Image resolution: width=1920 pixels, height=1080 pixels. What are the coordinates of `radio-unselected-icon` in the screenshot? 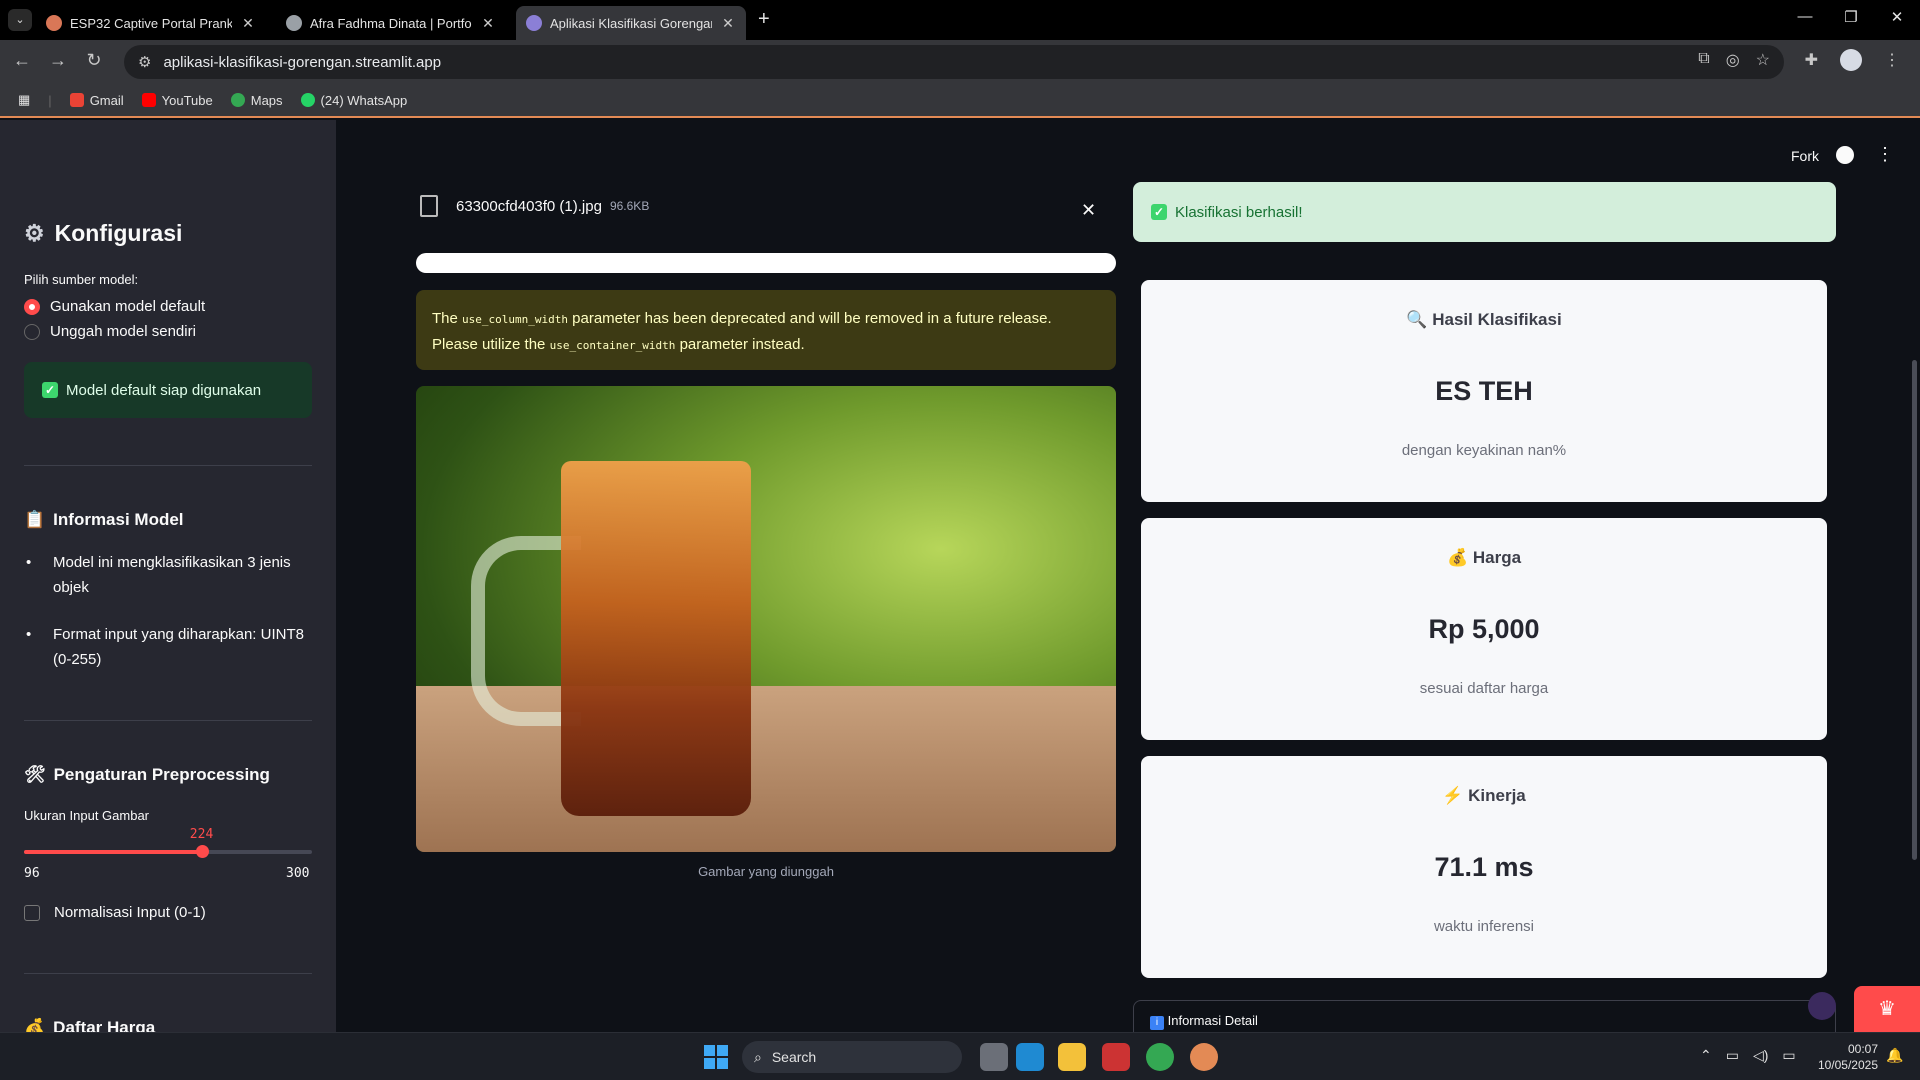 It's located at (32, 331).